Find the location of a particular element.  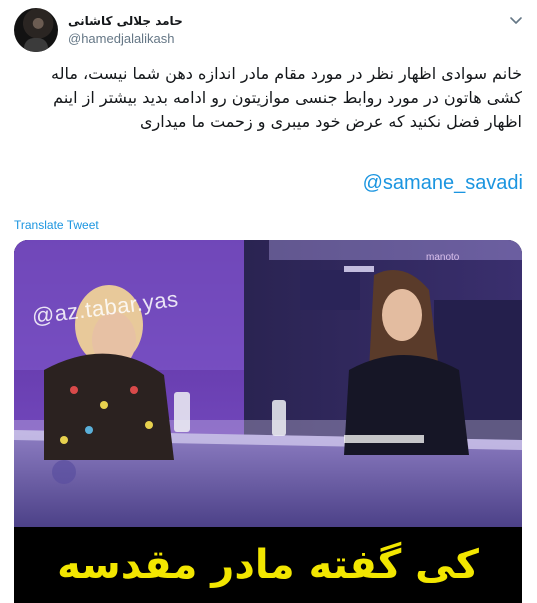

author-names: حامد جلالی کاشانی @hamedjalalikash is located at coordinates (125, 30).